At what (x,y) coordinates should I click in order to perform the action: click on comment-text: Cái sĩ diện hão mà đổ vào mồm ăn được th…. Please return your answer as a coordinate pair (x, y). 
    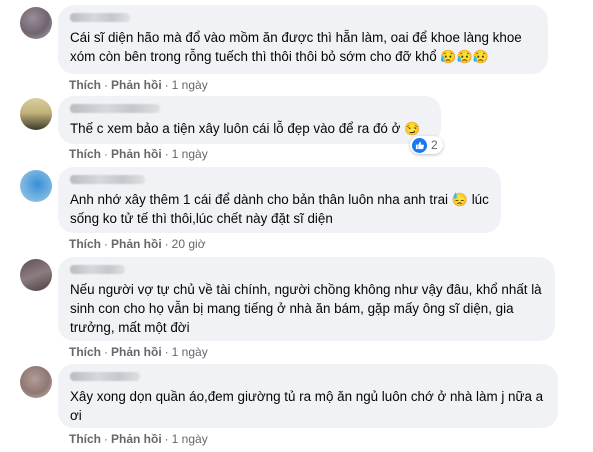
    Looking at the image, I should click on (303, 47).